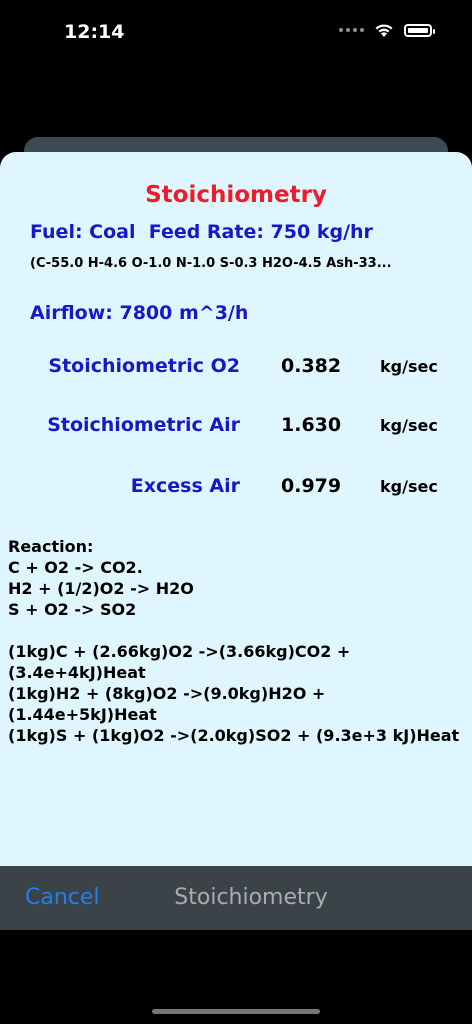  I want to click on home-indicator, so click(236, 1011).